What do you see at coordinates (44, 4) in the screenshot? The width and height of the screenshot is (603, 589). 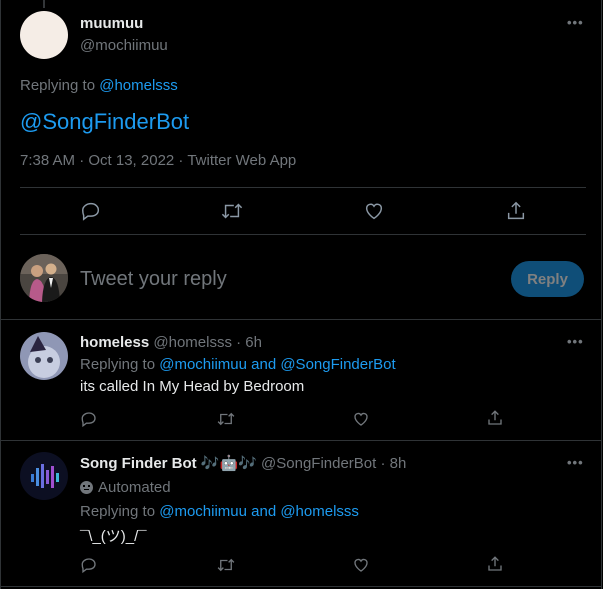 I see `thread-line` at bounding box center [44, 4].